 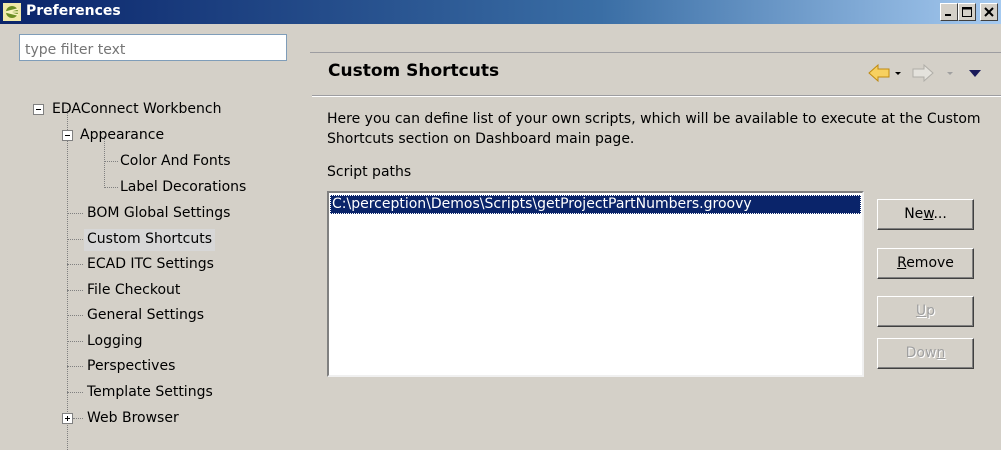 I want to click on tree-item-perspectives: Perspectives, so click(x=131, y=367).